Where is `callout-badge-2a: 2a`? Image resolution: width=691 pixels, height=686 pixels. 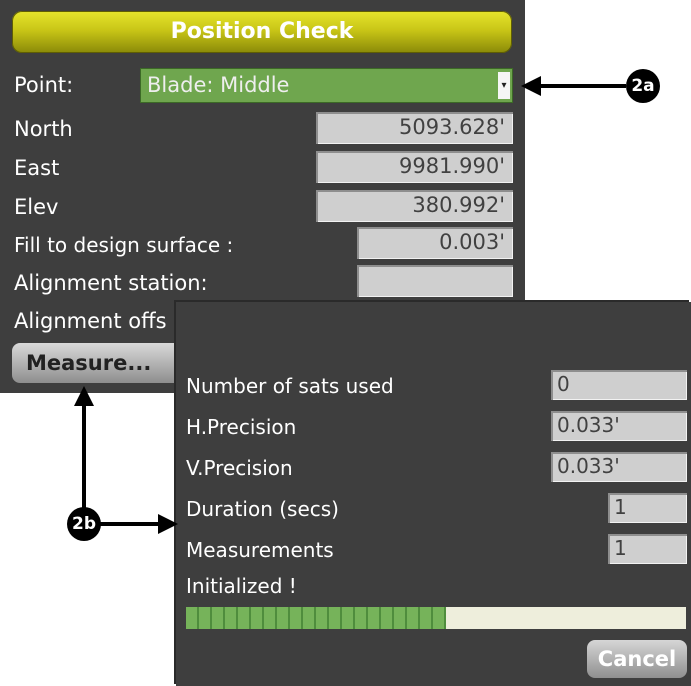 callout-badge-2a: 2a is located at coordinates (643, 86).